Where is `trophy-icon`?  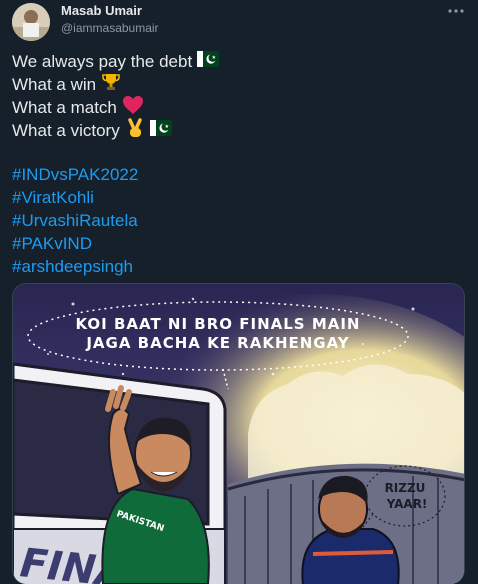
trophy-icon is located at coordinates (111, 85).